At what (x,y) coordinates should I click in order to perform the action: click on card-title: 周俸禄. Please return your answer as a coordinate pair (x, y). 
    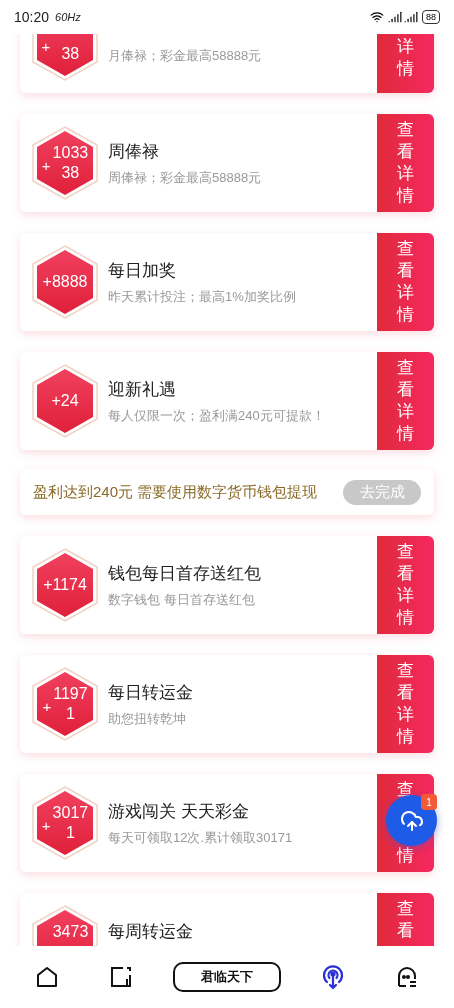
    Looking at the image, I should click on (134, 151).